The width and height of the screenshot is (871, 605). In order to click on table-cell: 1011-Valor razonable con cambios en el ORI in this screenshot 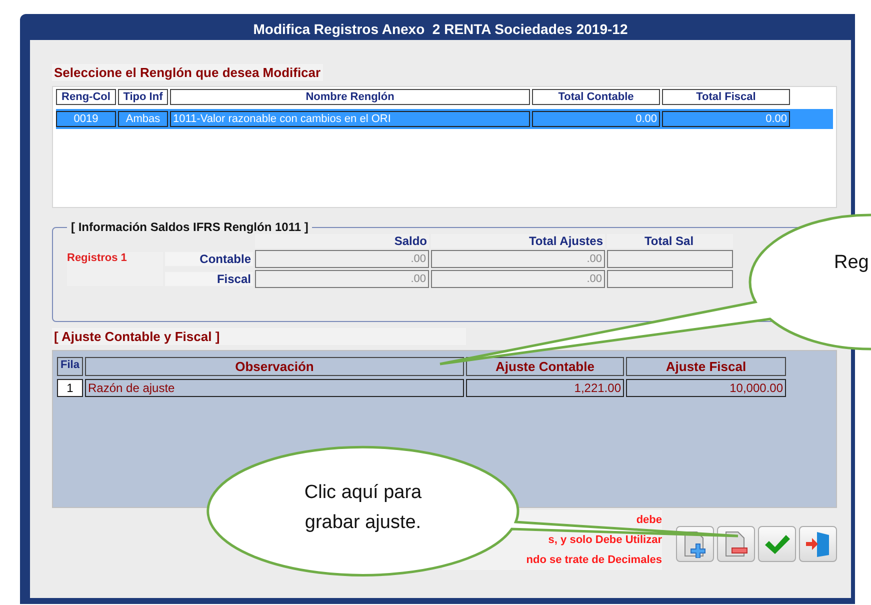, I will do `click(350, 119)`.